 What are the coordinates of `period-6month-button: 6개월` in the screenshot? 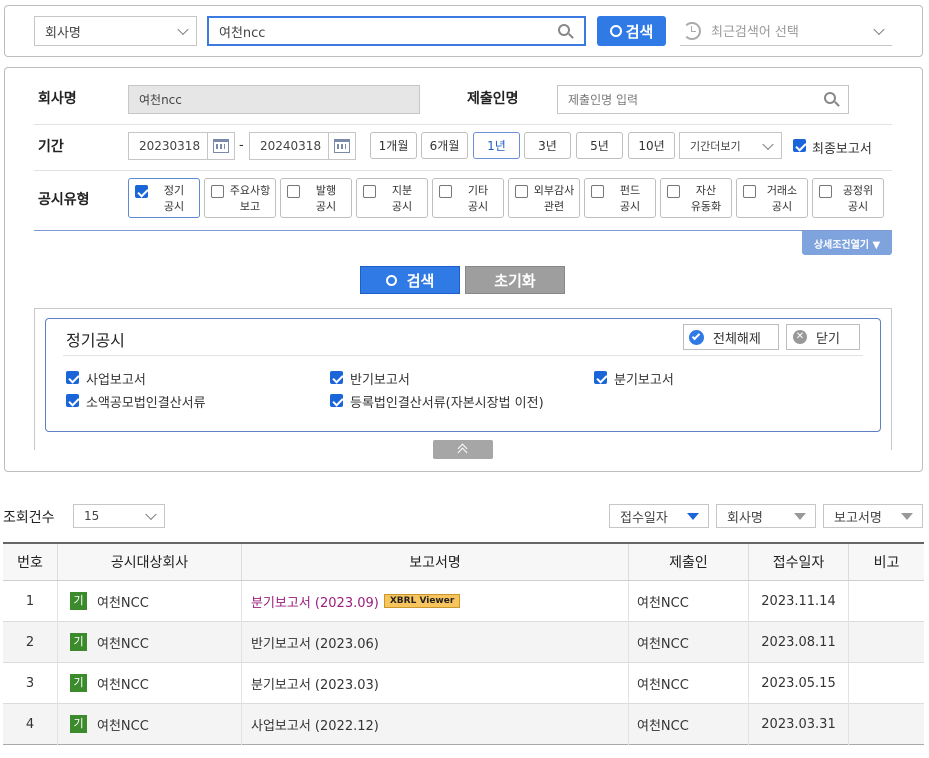 It's located at (444, 145).